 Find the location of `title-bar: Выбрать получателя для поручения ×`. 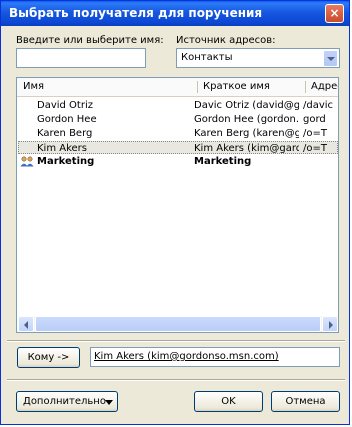

title-bar: Выбрать получателя для поручения × is located at coordinates (175, 13).